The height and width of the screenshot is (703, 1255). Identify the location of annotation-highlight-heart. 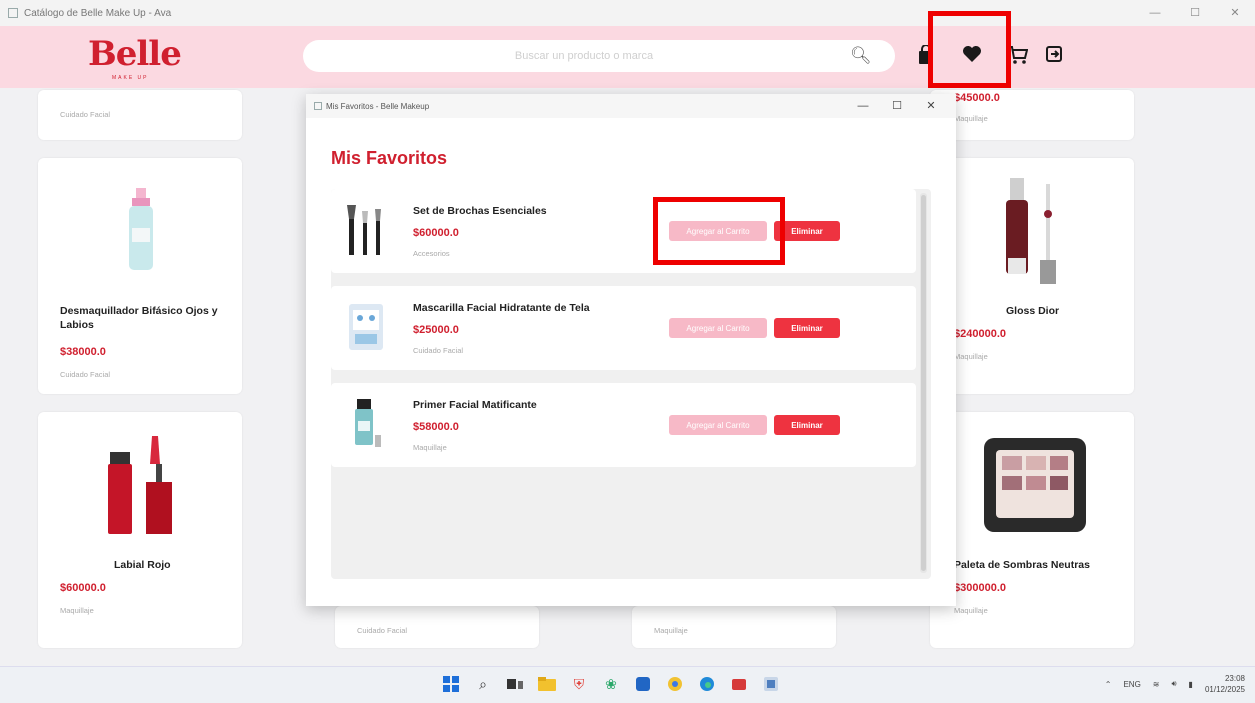
(969, 49).